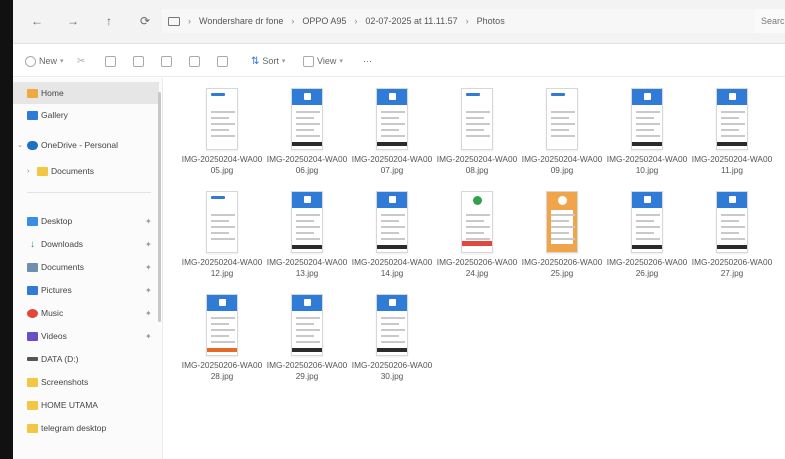 The image size is (785, 459). I want to click on new-button: New ▾, so click(44, 61).